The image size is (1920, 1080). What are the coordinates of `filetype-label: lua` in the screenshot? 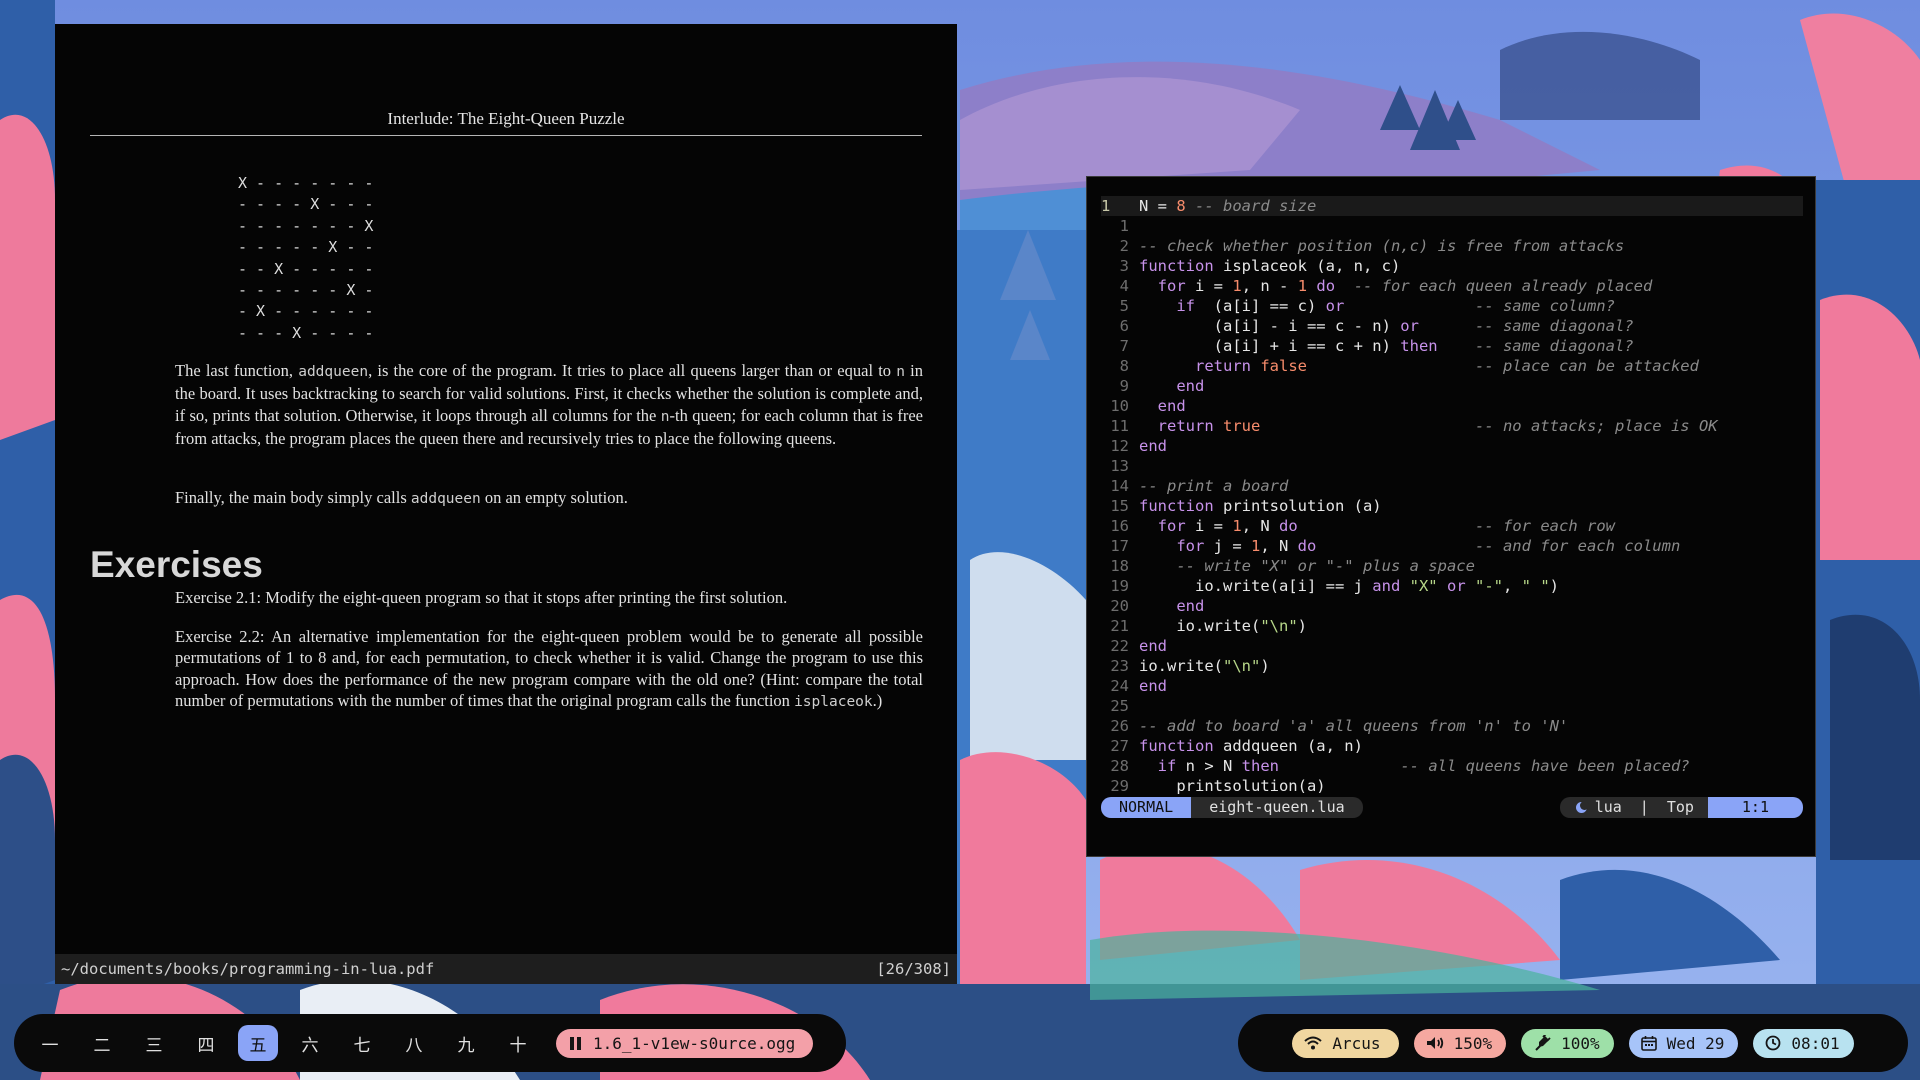 It's located at (1608, 807).